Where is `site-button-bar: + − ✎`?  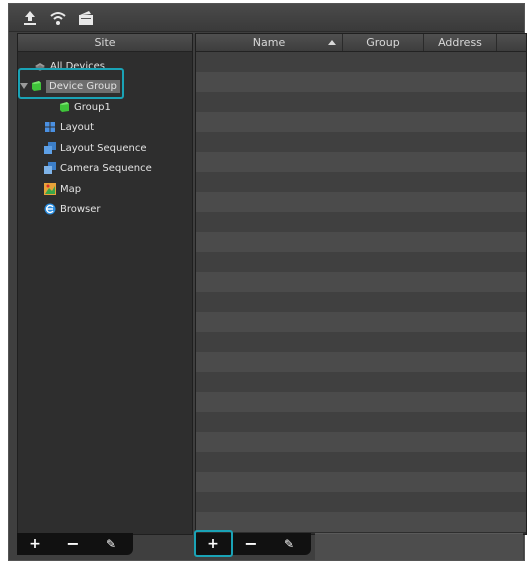
site-button-bar: + − ✎ is located at coordinates (75, 544).